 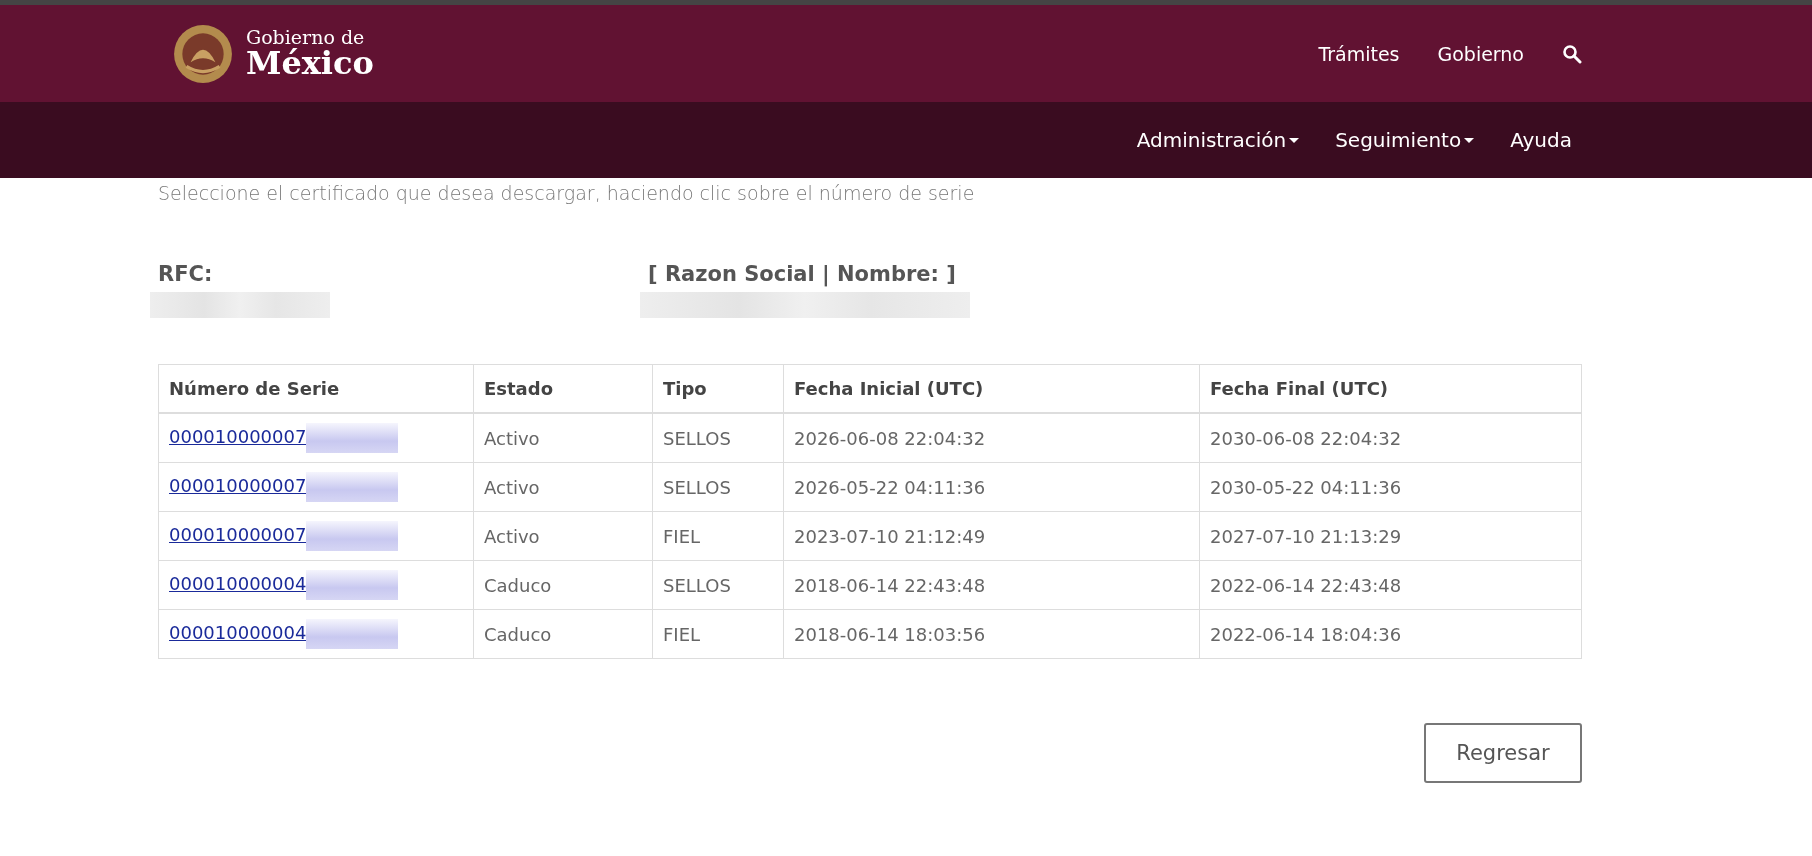 What do you see at coordinates (1218, 140) in the screenshot?
I see `nav-menu-item: Administración` at bounding box center [1218, 140].